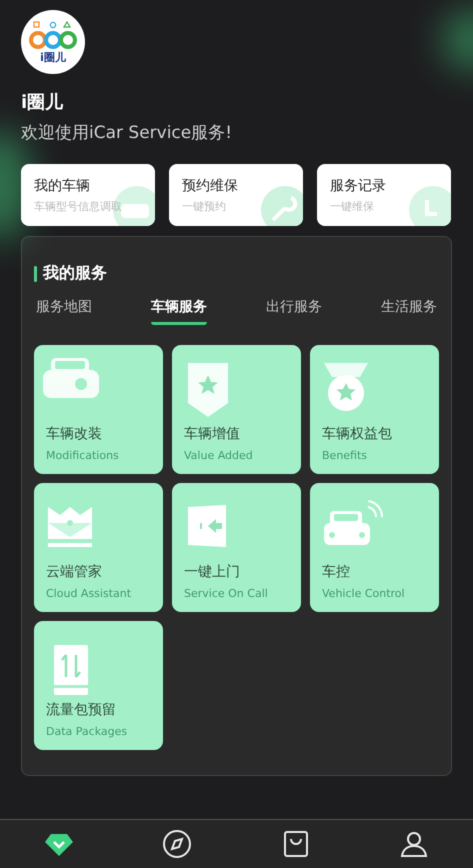  Describe the element at coordinates (374, 547) in the screenshot. I see `service-tile: 车控 Vehicle Control` at that location.